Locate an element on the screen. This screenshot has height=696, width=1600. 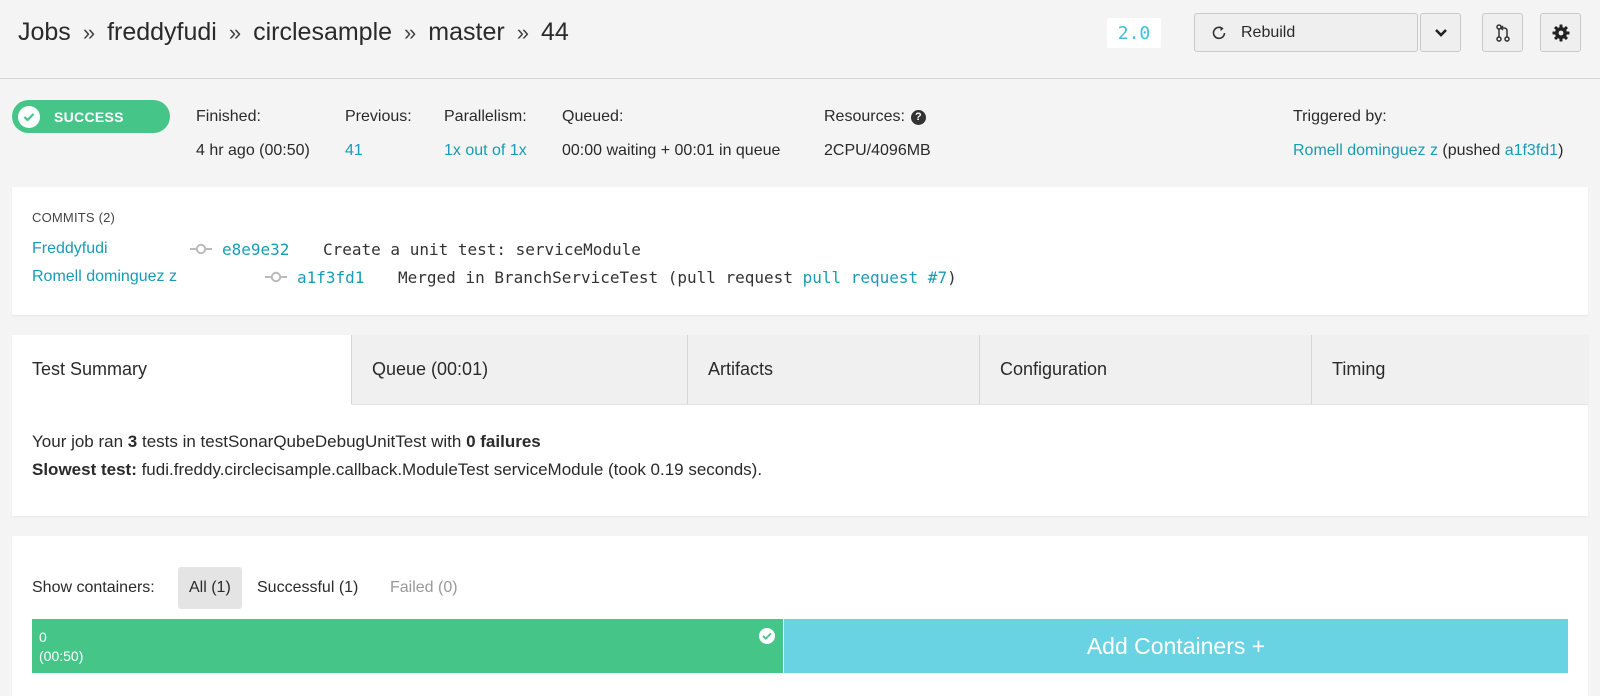
refresh-icon is located at coordinates (1219, 32).